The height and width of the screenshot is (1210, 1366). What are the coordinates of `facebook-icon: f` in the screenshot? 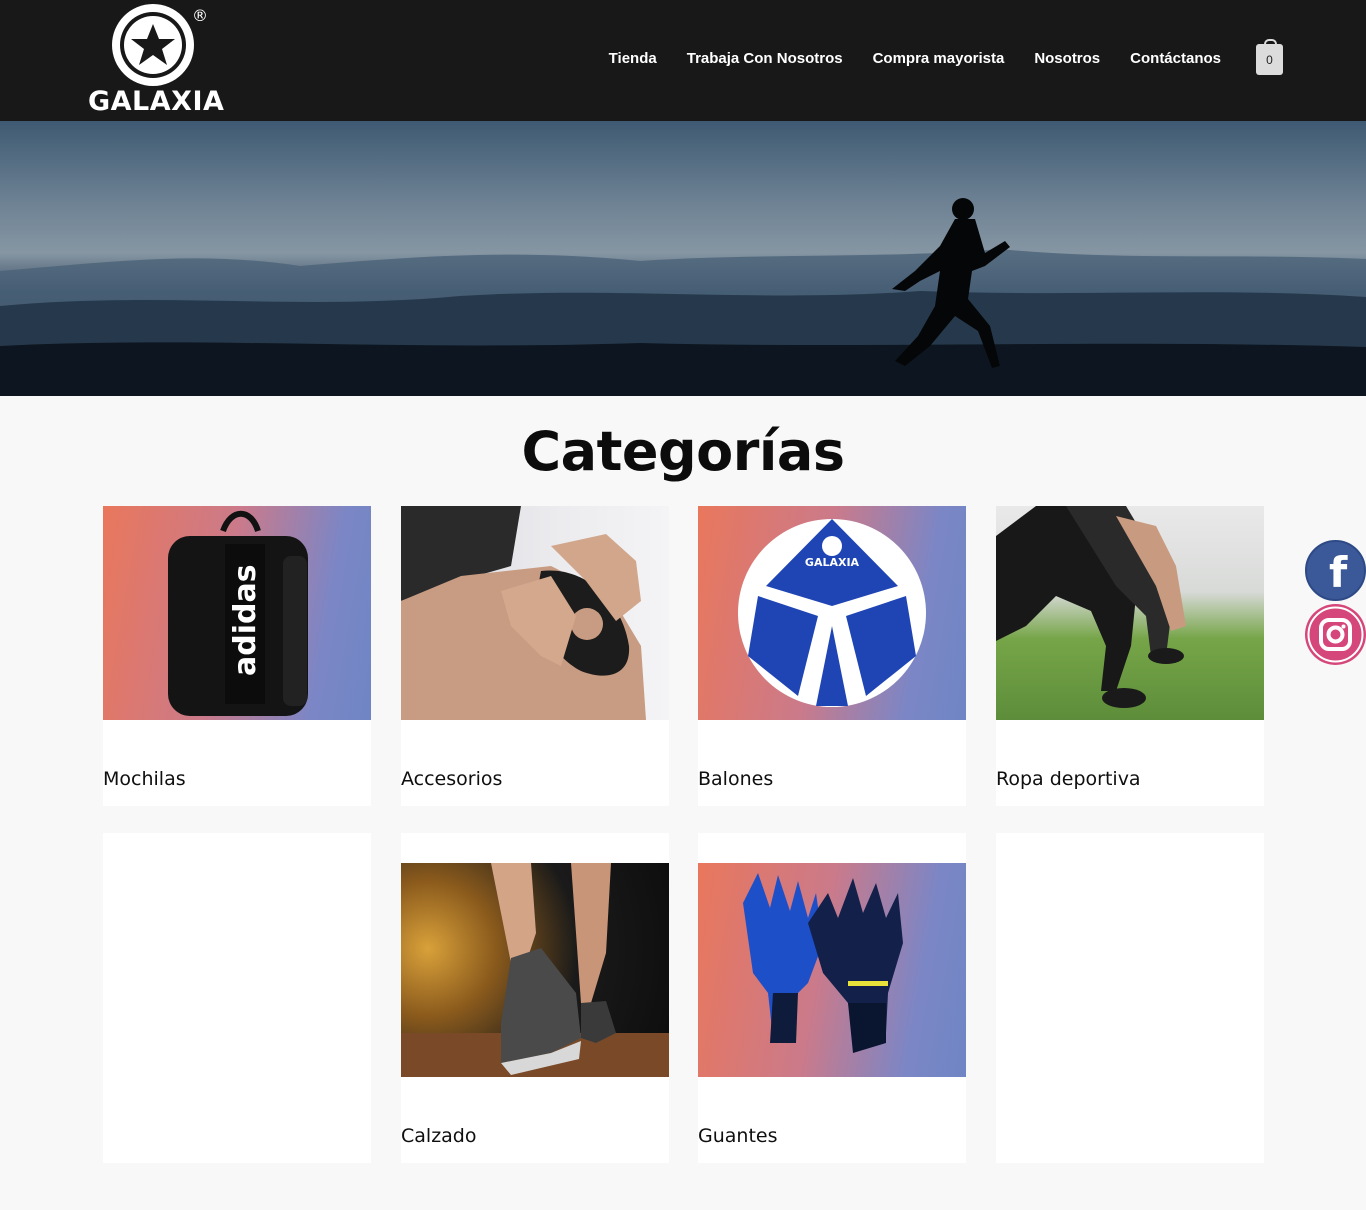 It's located at (1335, 570).